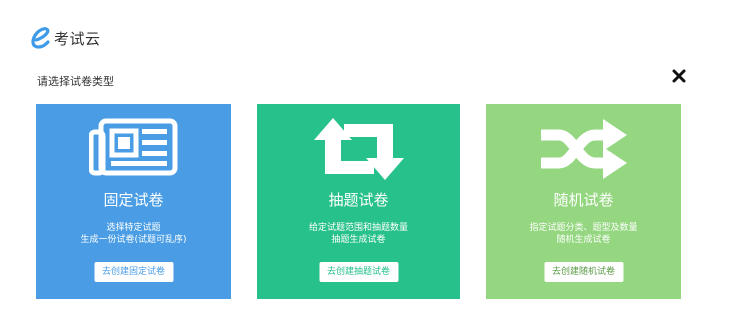 The width and height of the screenshot is (736, 331). I want to click on create-draw-exam-button: 去创建抽题试卷, so click(358, 272).